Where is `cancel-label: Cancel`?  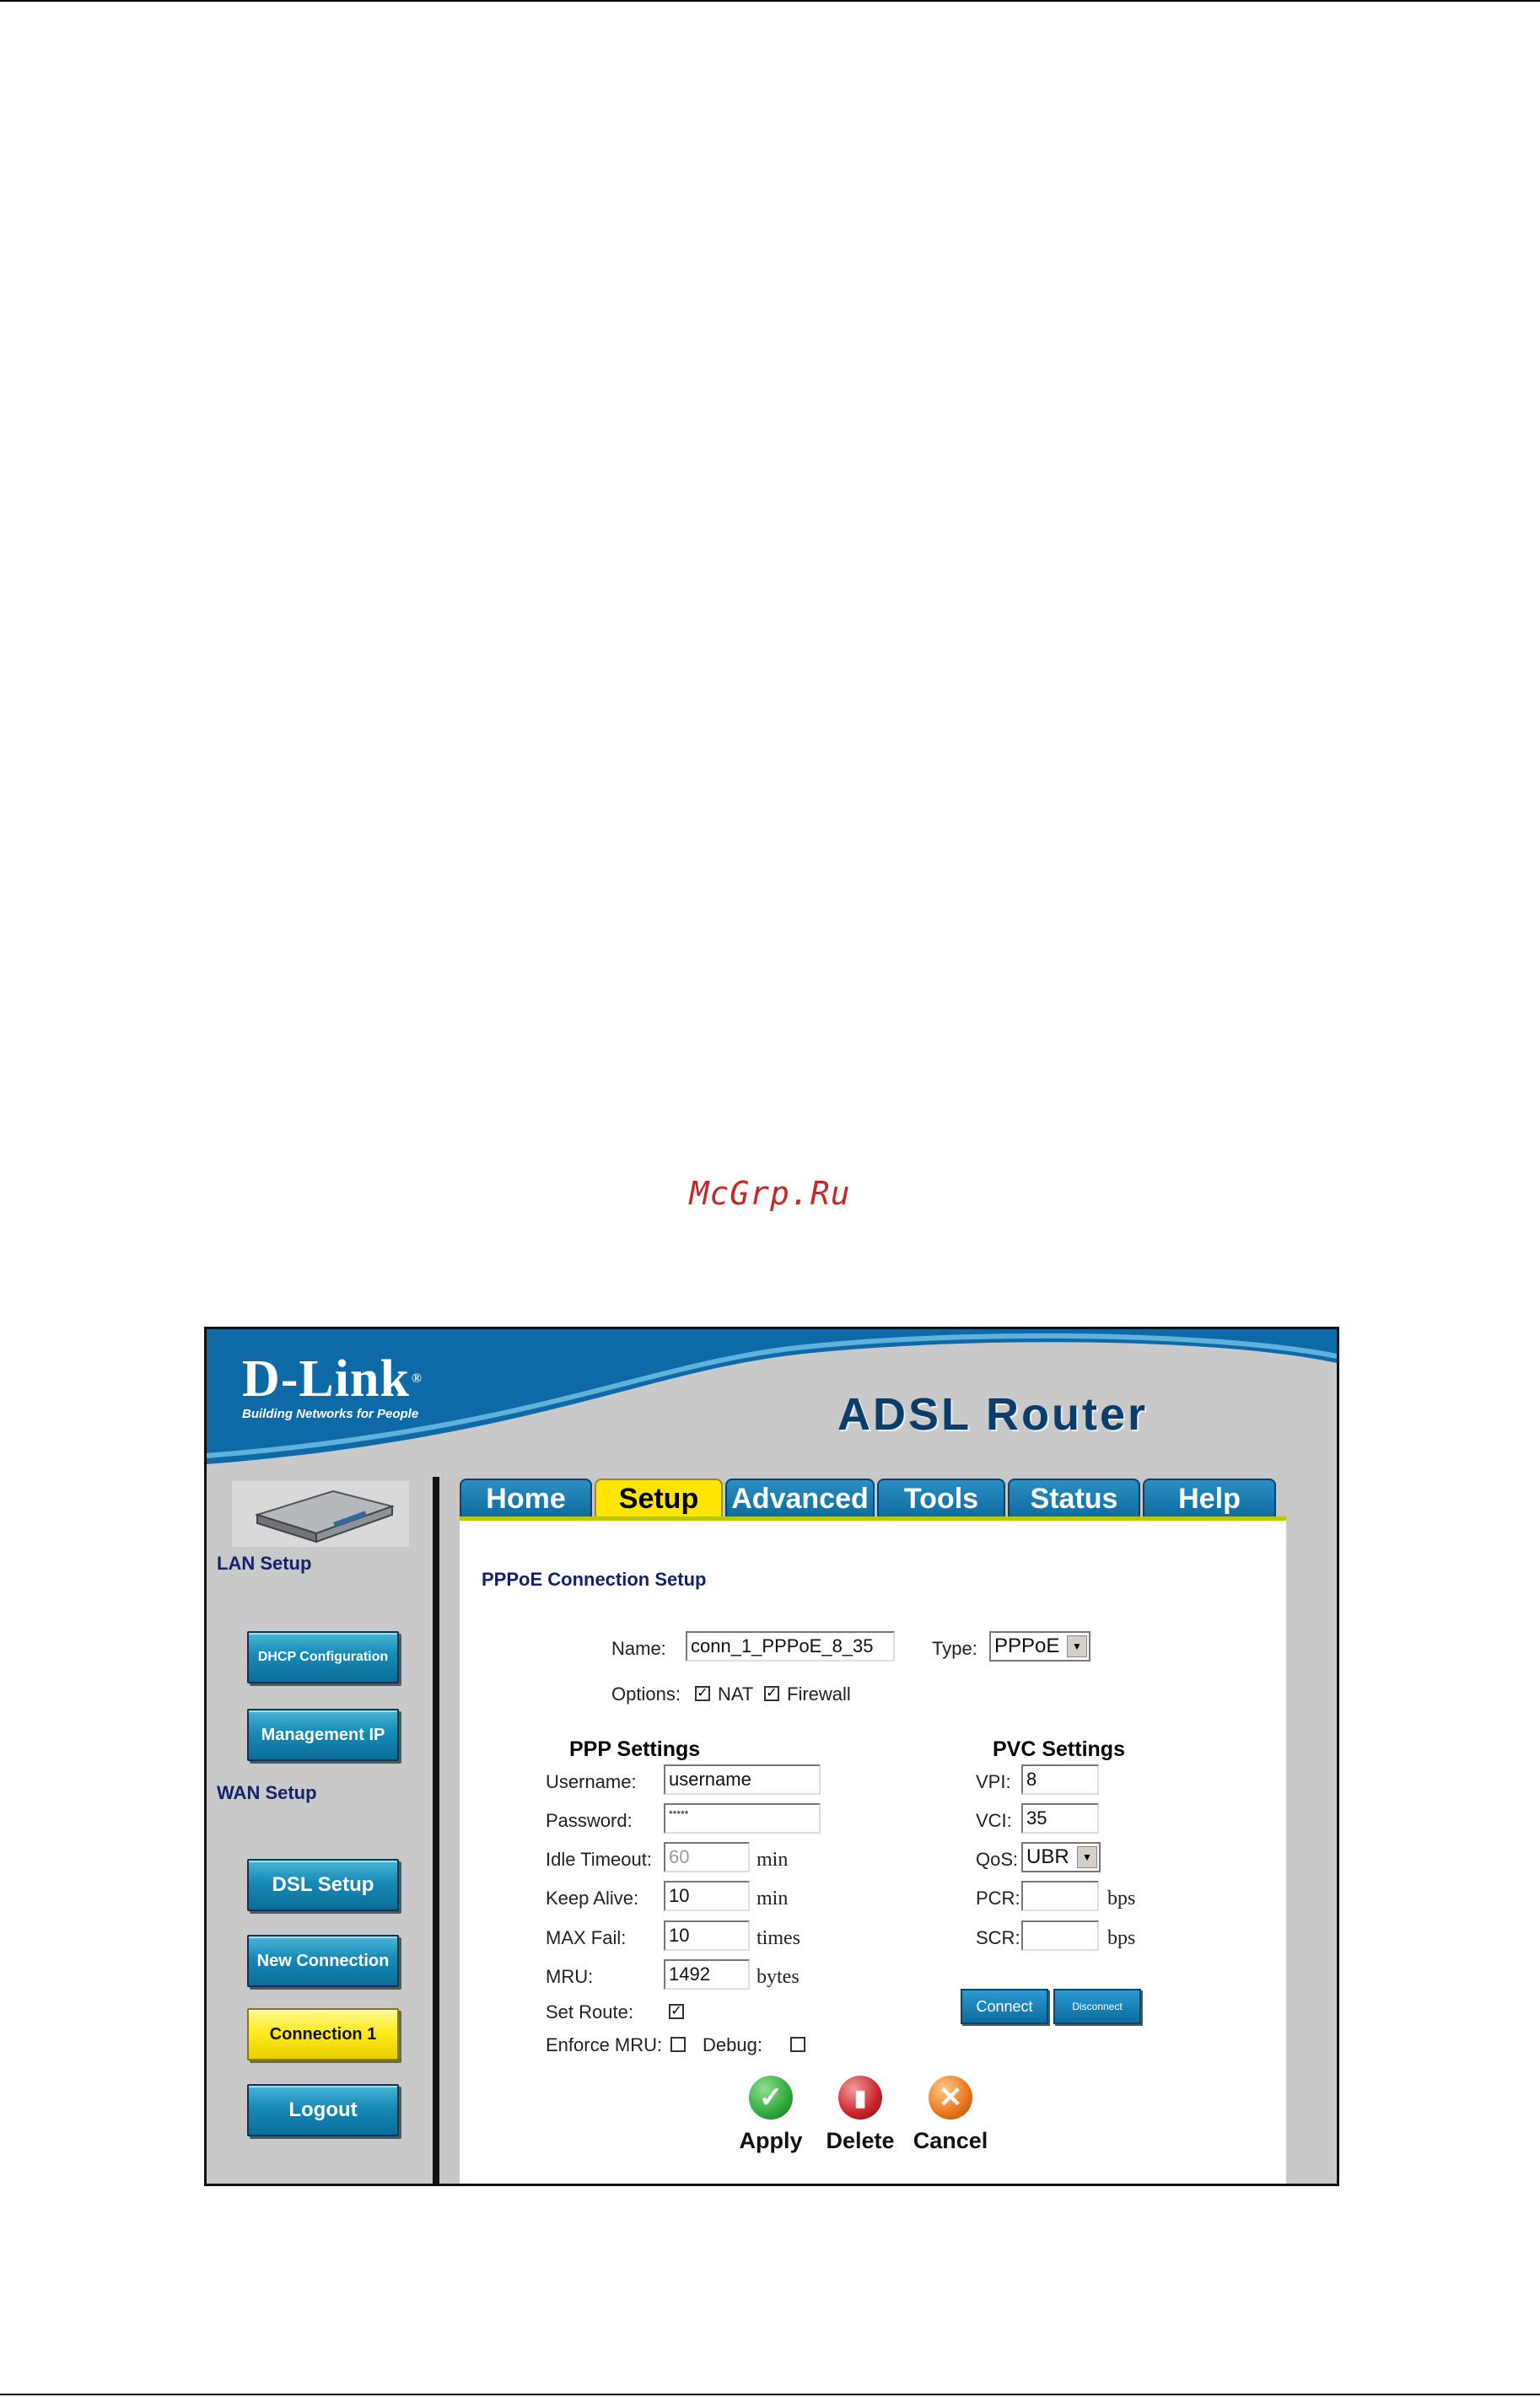 cancel-label: Cancel is located at coordinates (950, 2141).